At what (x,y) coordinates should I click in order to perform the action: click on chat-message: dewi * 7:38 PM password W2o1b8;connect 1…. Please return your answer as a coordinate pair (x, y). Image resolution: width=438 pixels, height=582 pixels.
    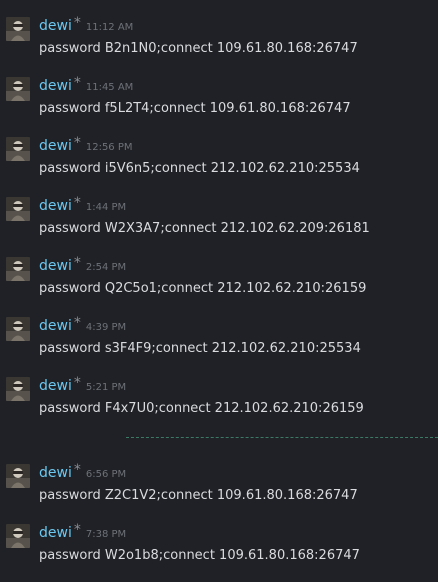
    Looking at the image, I should click on (219, 549).